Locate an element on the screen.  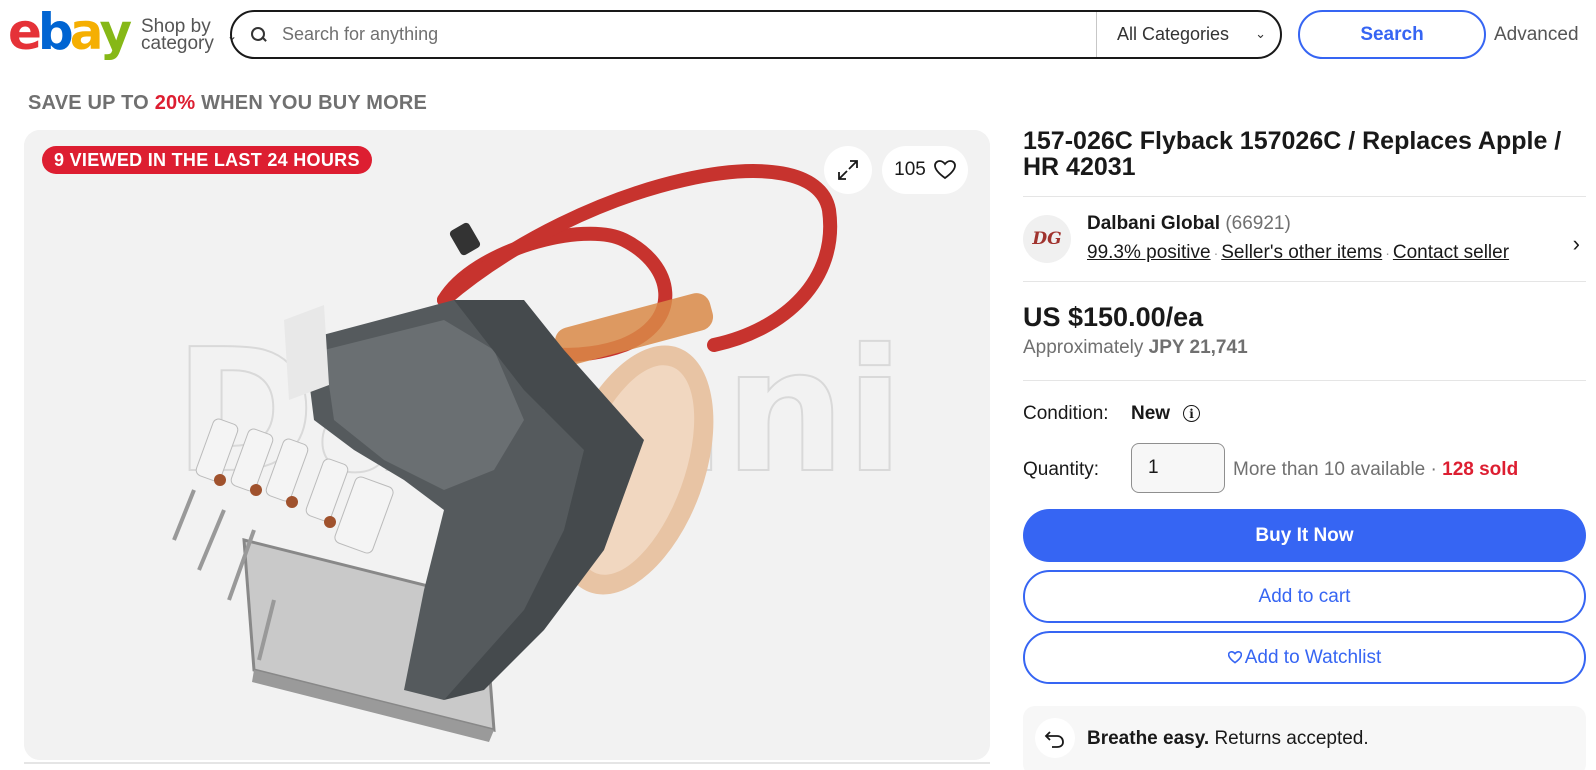
add-to-watchlist-label: Add to Watchlist is located at coordinates (1313, 657).